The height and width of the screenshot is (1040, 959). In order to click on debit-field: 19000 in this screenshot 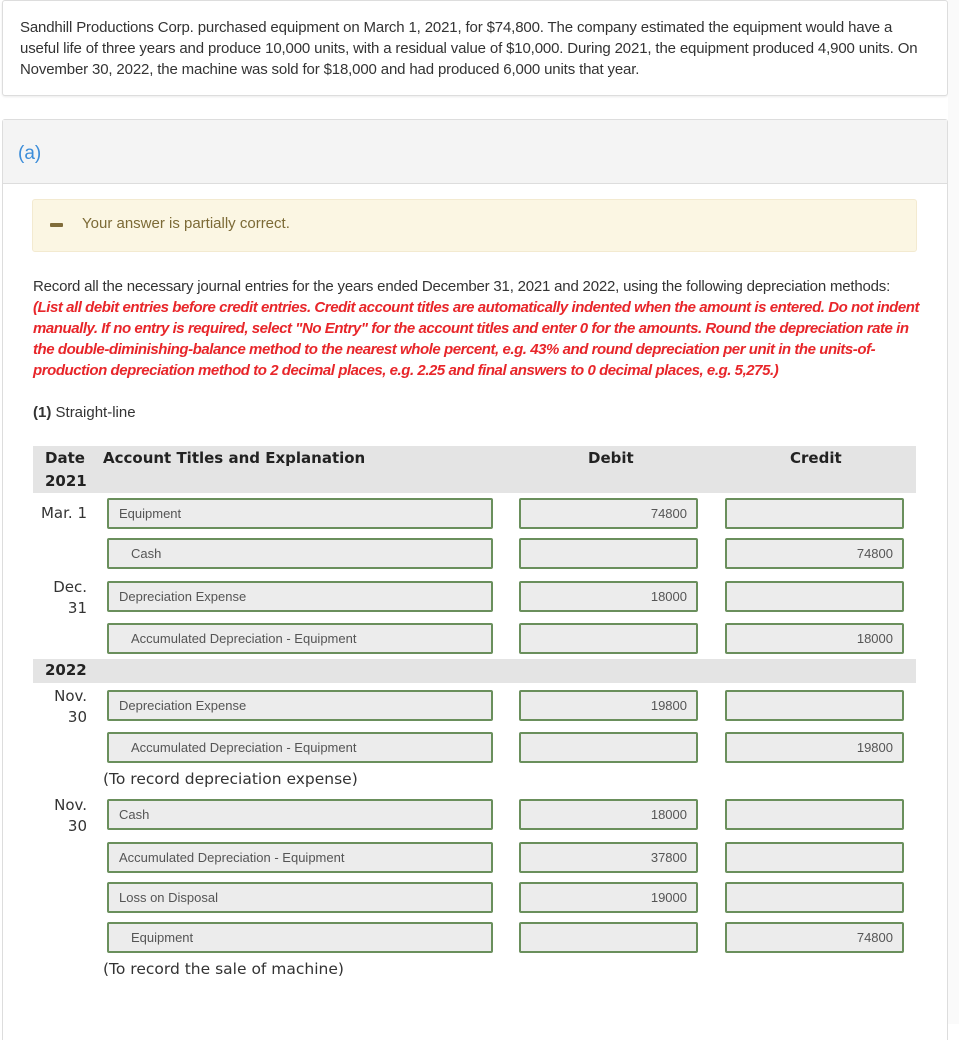, I will do `click(608, 897)`.